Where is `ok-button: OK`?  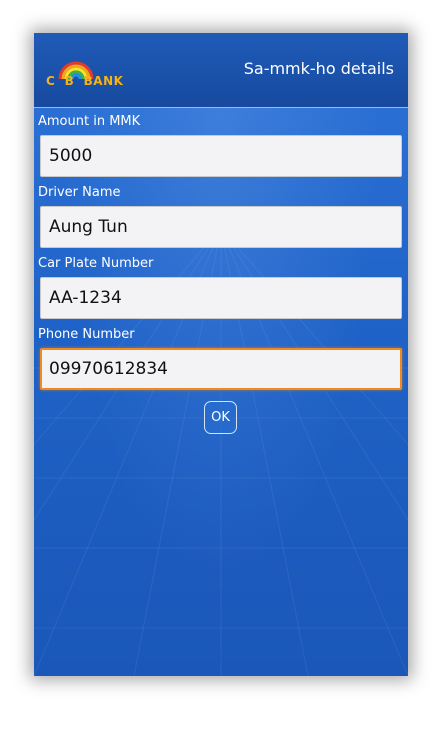
ok-button: OK is located at coordinates (220, 417).